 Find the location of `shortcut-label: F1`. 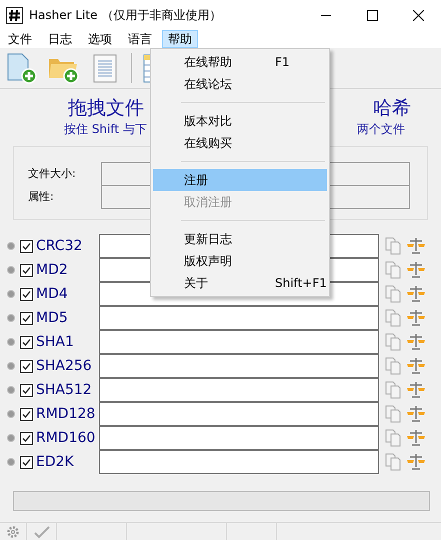

shortcut-label: F1 is located at coordinates (283, 62).